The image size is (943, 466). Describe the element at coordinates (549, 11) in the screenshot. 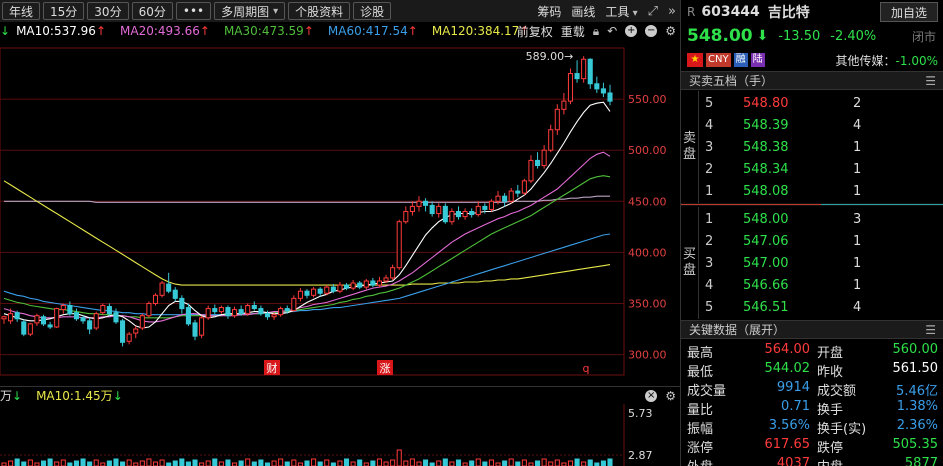

I see `chip-button: 筹码` at that location.